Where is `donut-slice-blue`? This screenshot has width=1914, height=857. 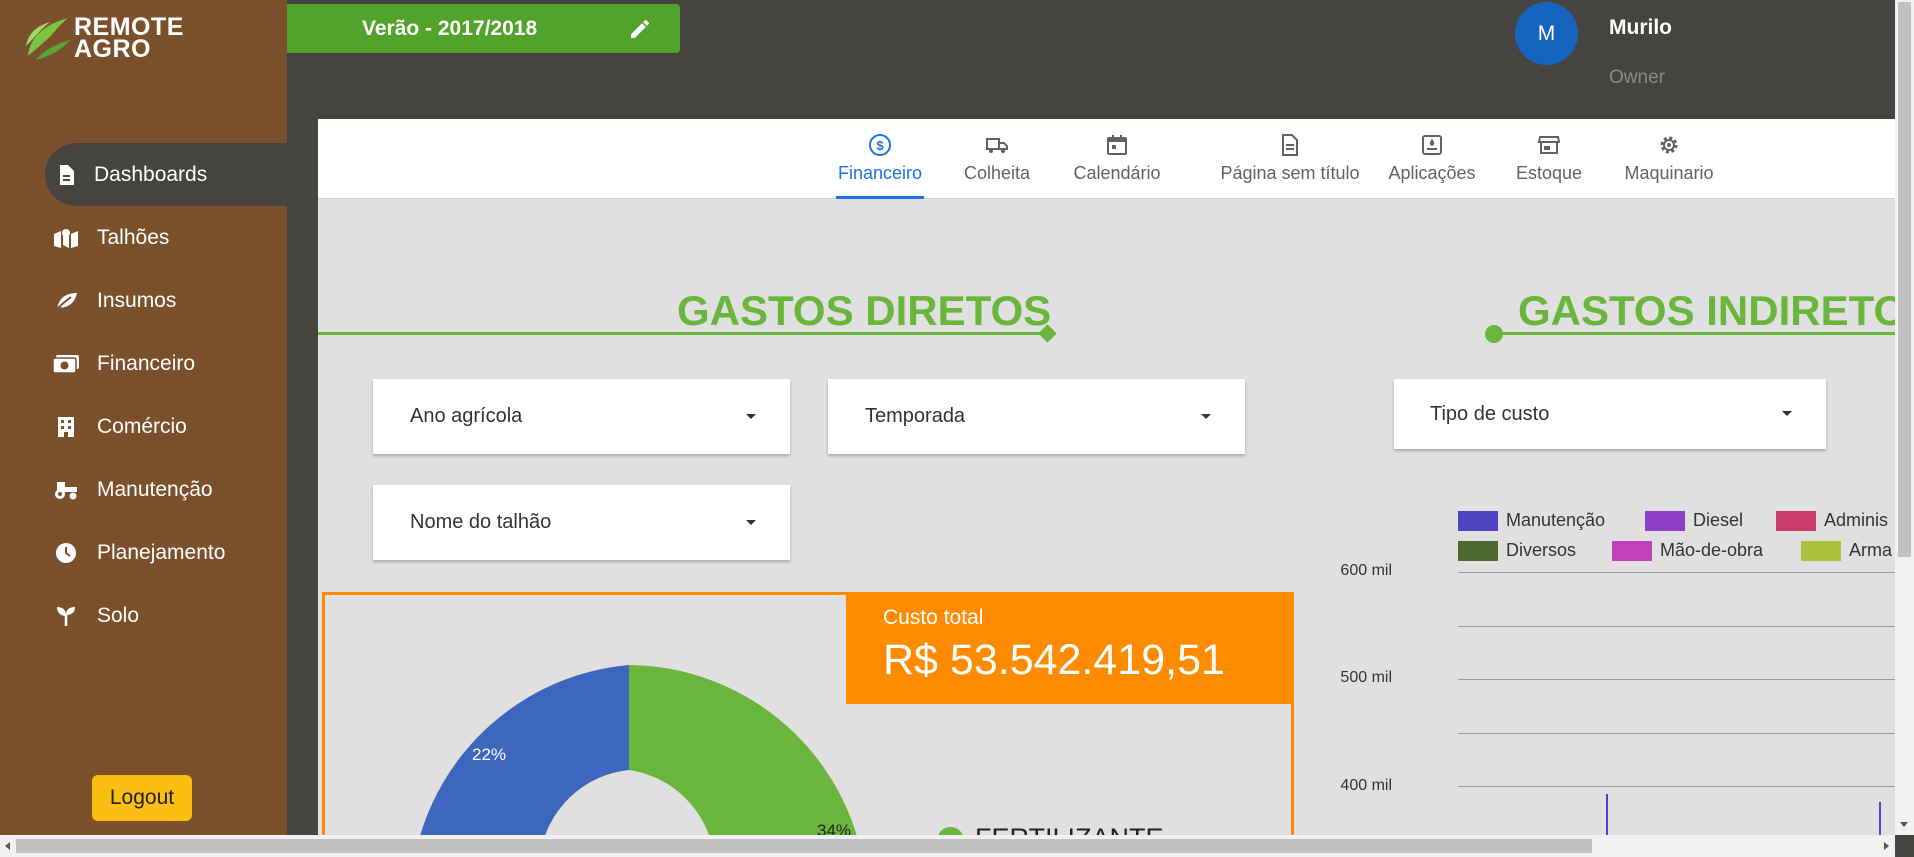
donut-slice-blue is located at coordinates (524, 750).